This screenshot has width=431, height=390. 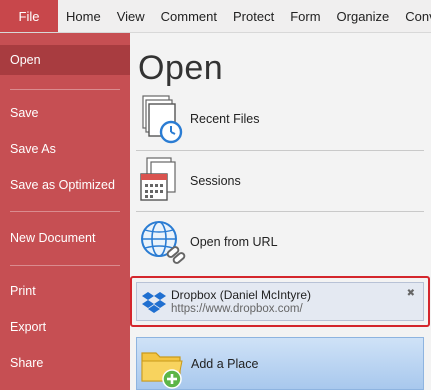 I want to click on place-label: Sessions, so click(x=215, y=181).